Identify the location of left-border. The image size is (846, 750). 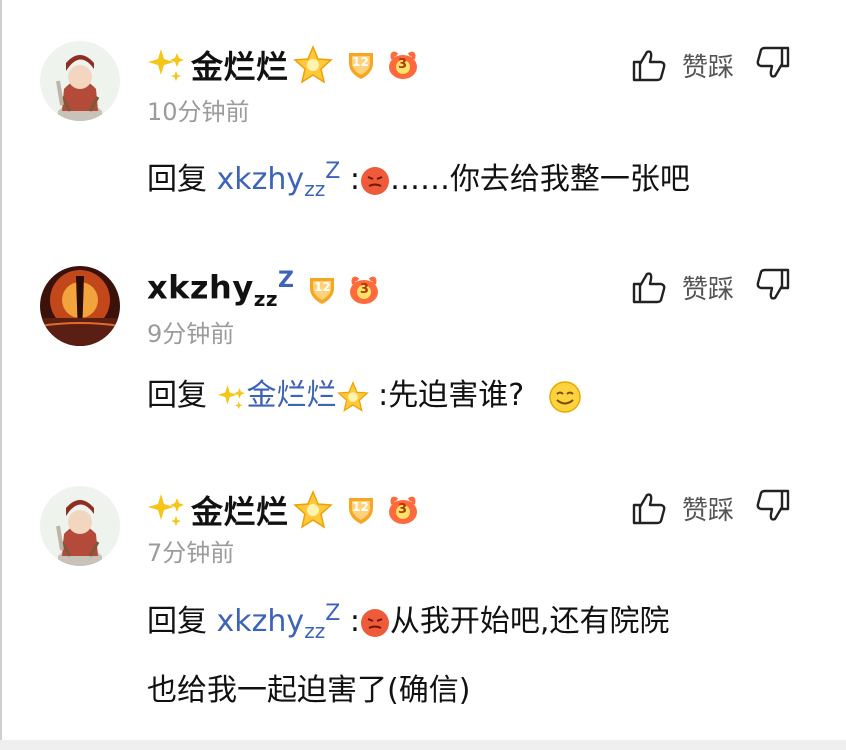
(1, 375).